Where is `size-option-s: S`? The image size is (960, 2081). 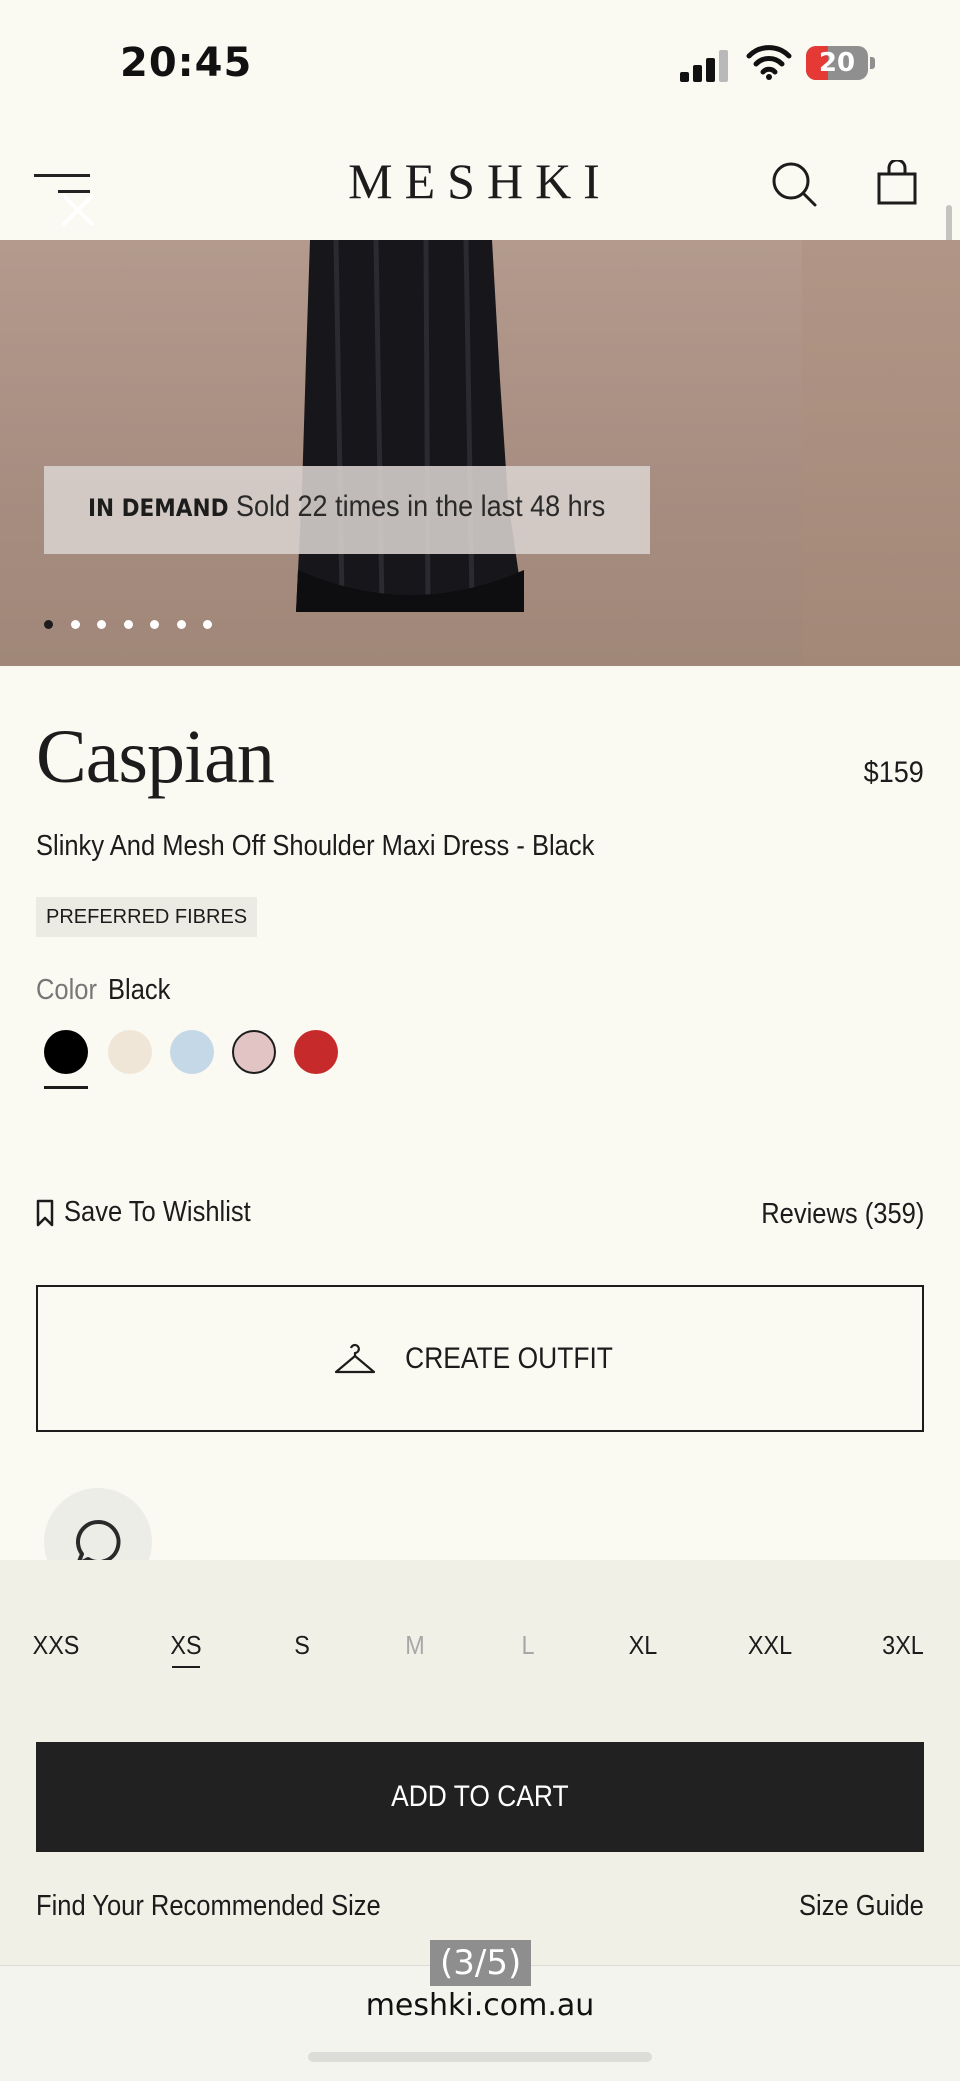
size-option-s: S is located at coordinates (302, 1645).